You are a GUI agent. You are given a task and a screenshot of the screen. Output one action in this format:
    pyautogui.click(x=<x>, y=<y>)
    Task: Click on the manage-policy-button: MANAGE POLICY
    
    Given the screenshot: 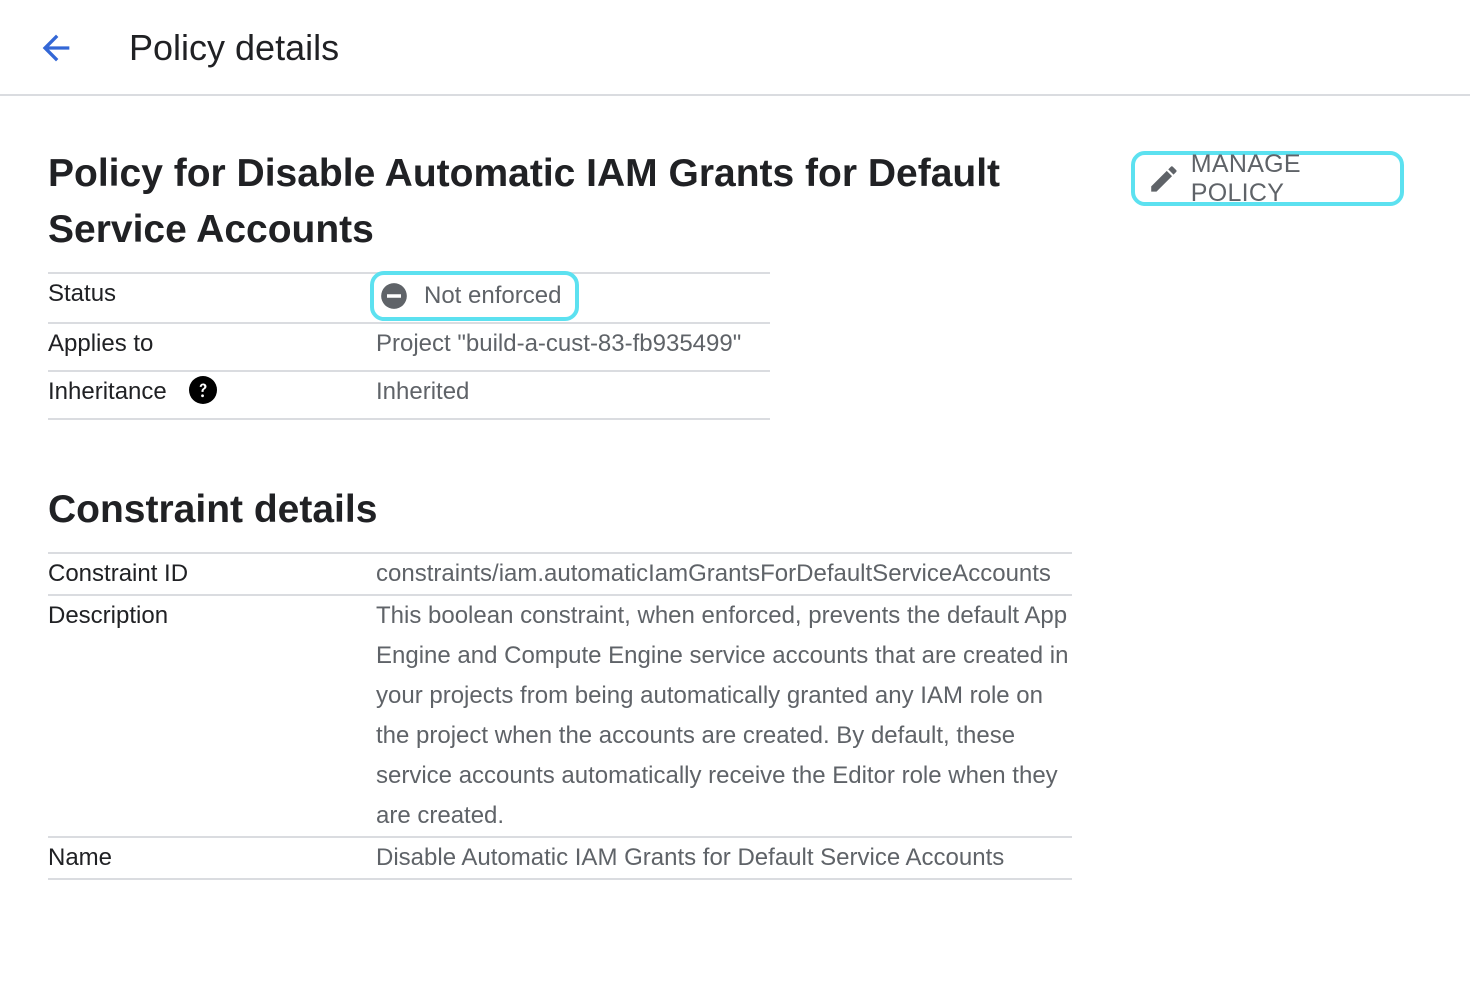 What is the action you would take?
    pyautogui.click(x=1267, y=178)
    